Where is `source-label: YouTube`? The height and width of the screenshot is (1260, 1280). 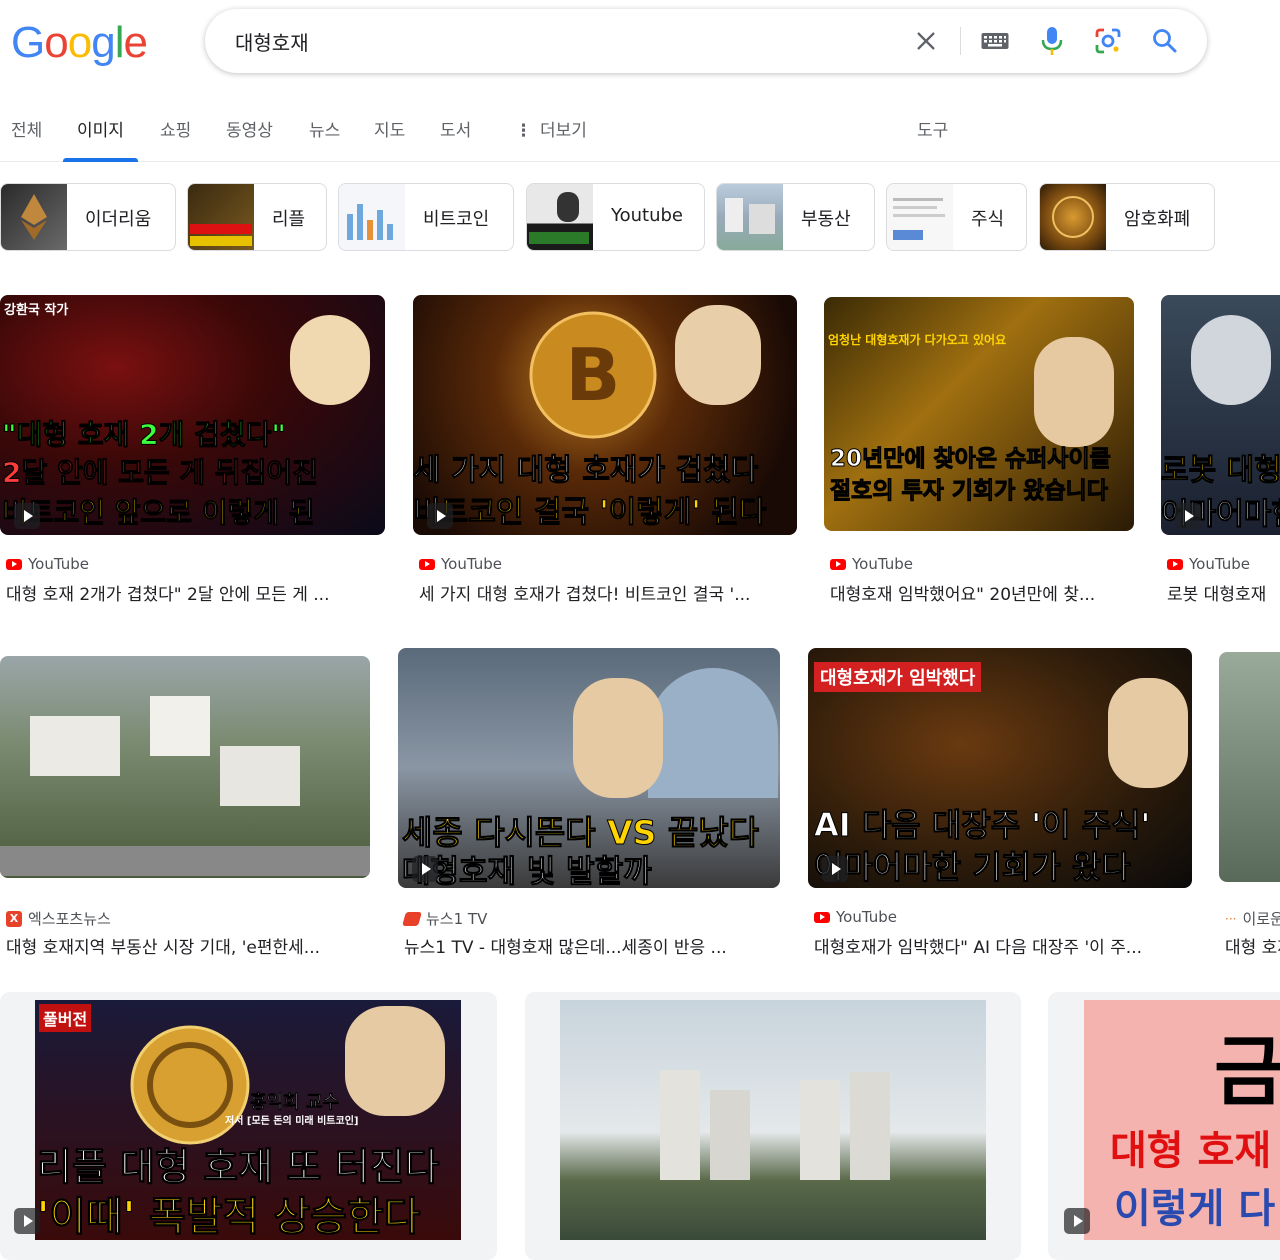 source-label: YouTube is located at coordinates (882, 564).